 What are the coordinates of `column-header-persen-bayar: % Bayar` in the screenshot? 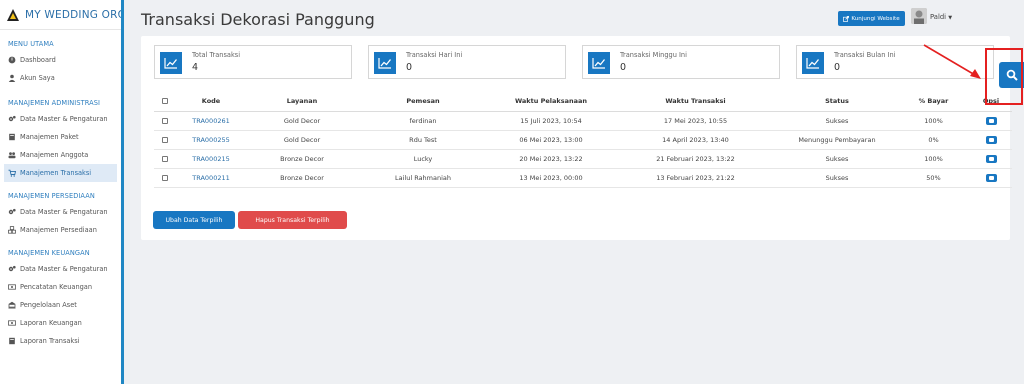 It's located at (933, 102).